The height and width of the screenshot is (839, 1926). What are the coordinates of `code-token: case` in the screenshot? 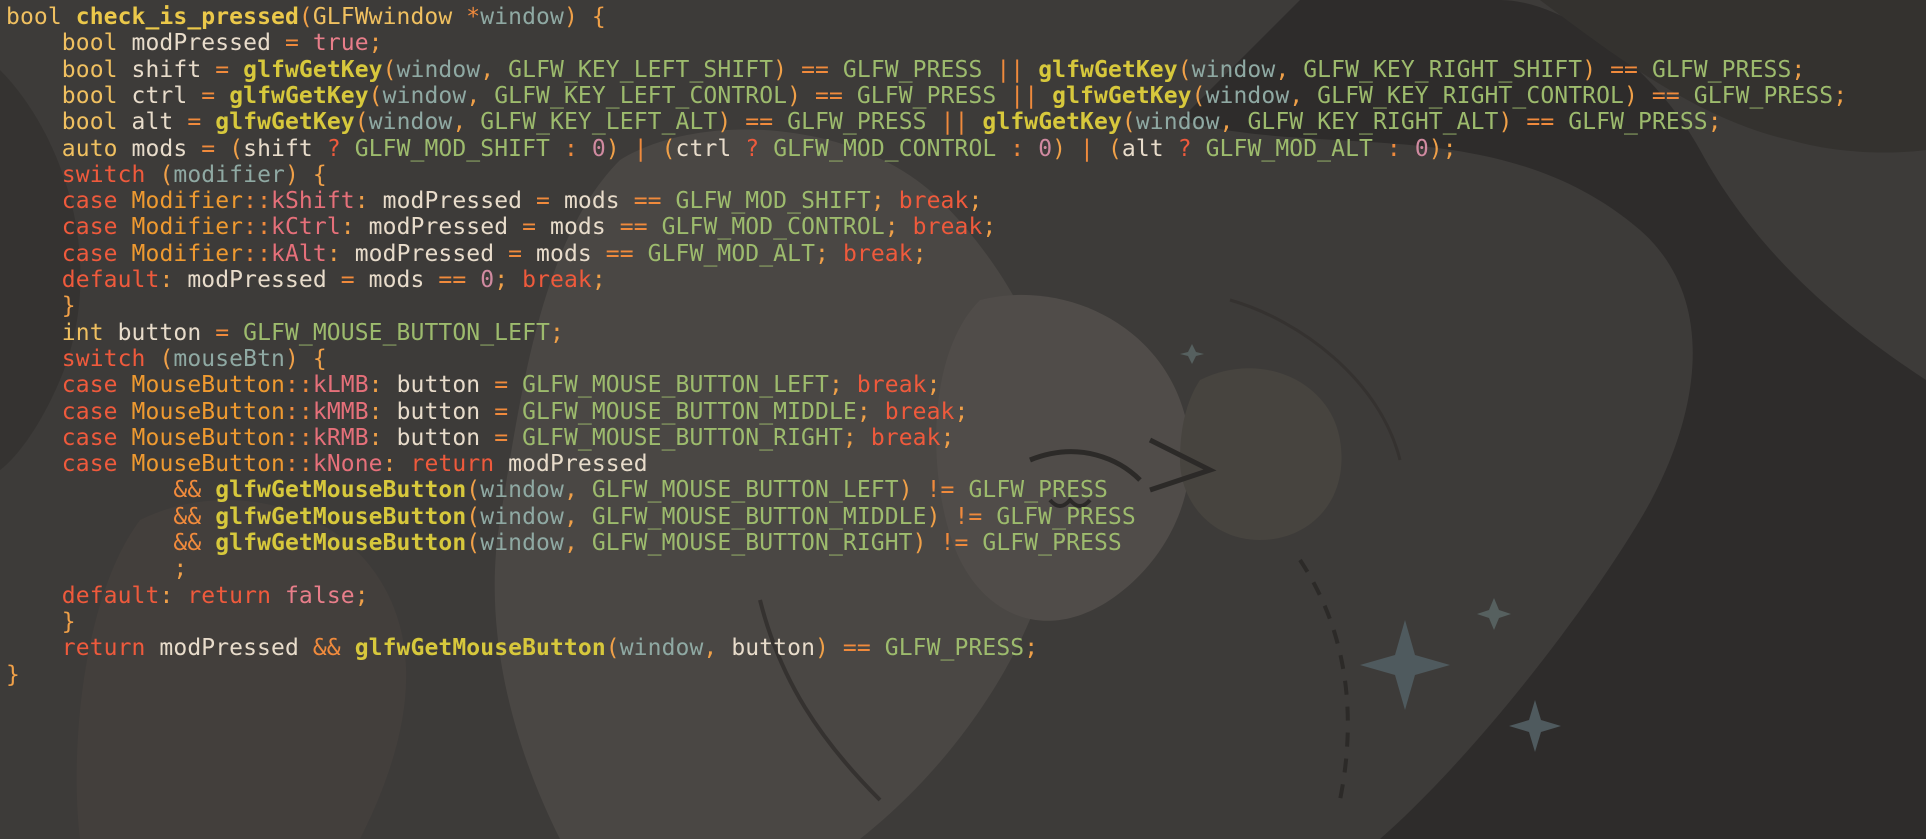 It's located at (89, 411).